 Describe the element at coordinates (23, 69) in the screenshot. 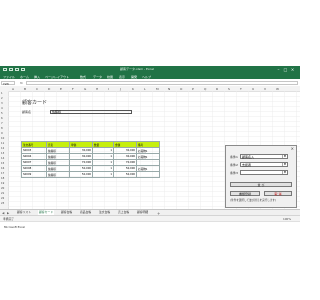

I see `redo-icon` at that location.